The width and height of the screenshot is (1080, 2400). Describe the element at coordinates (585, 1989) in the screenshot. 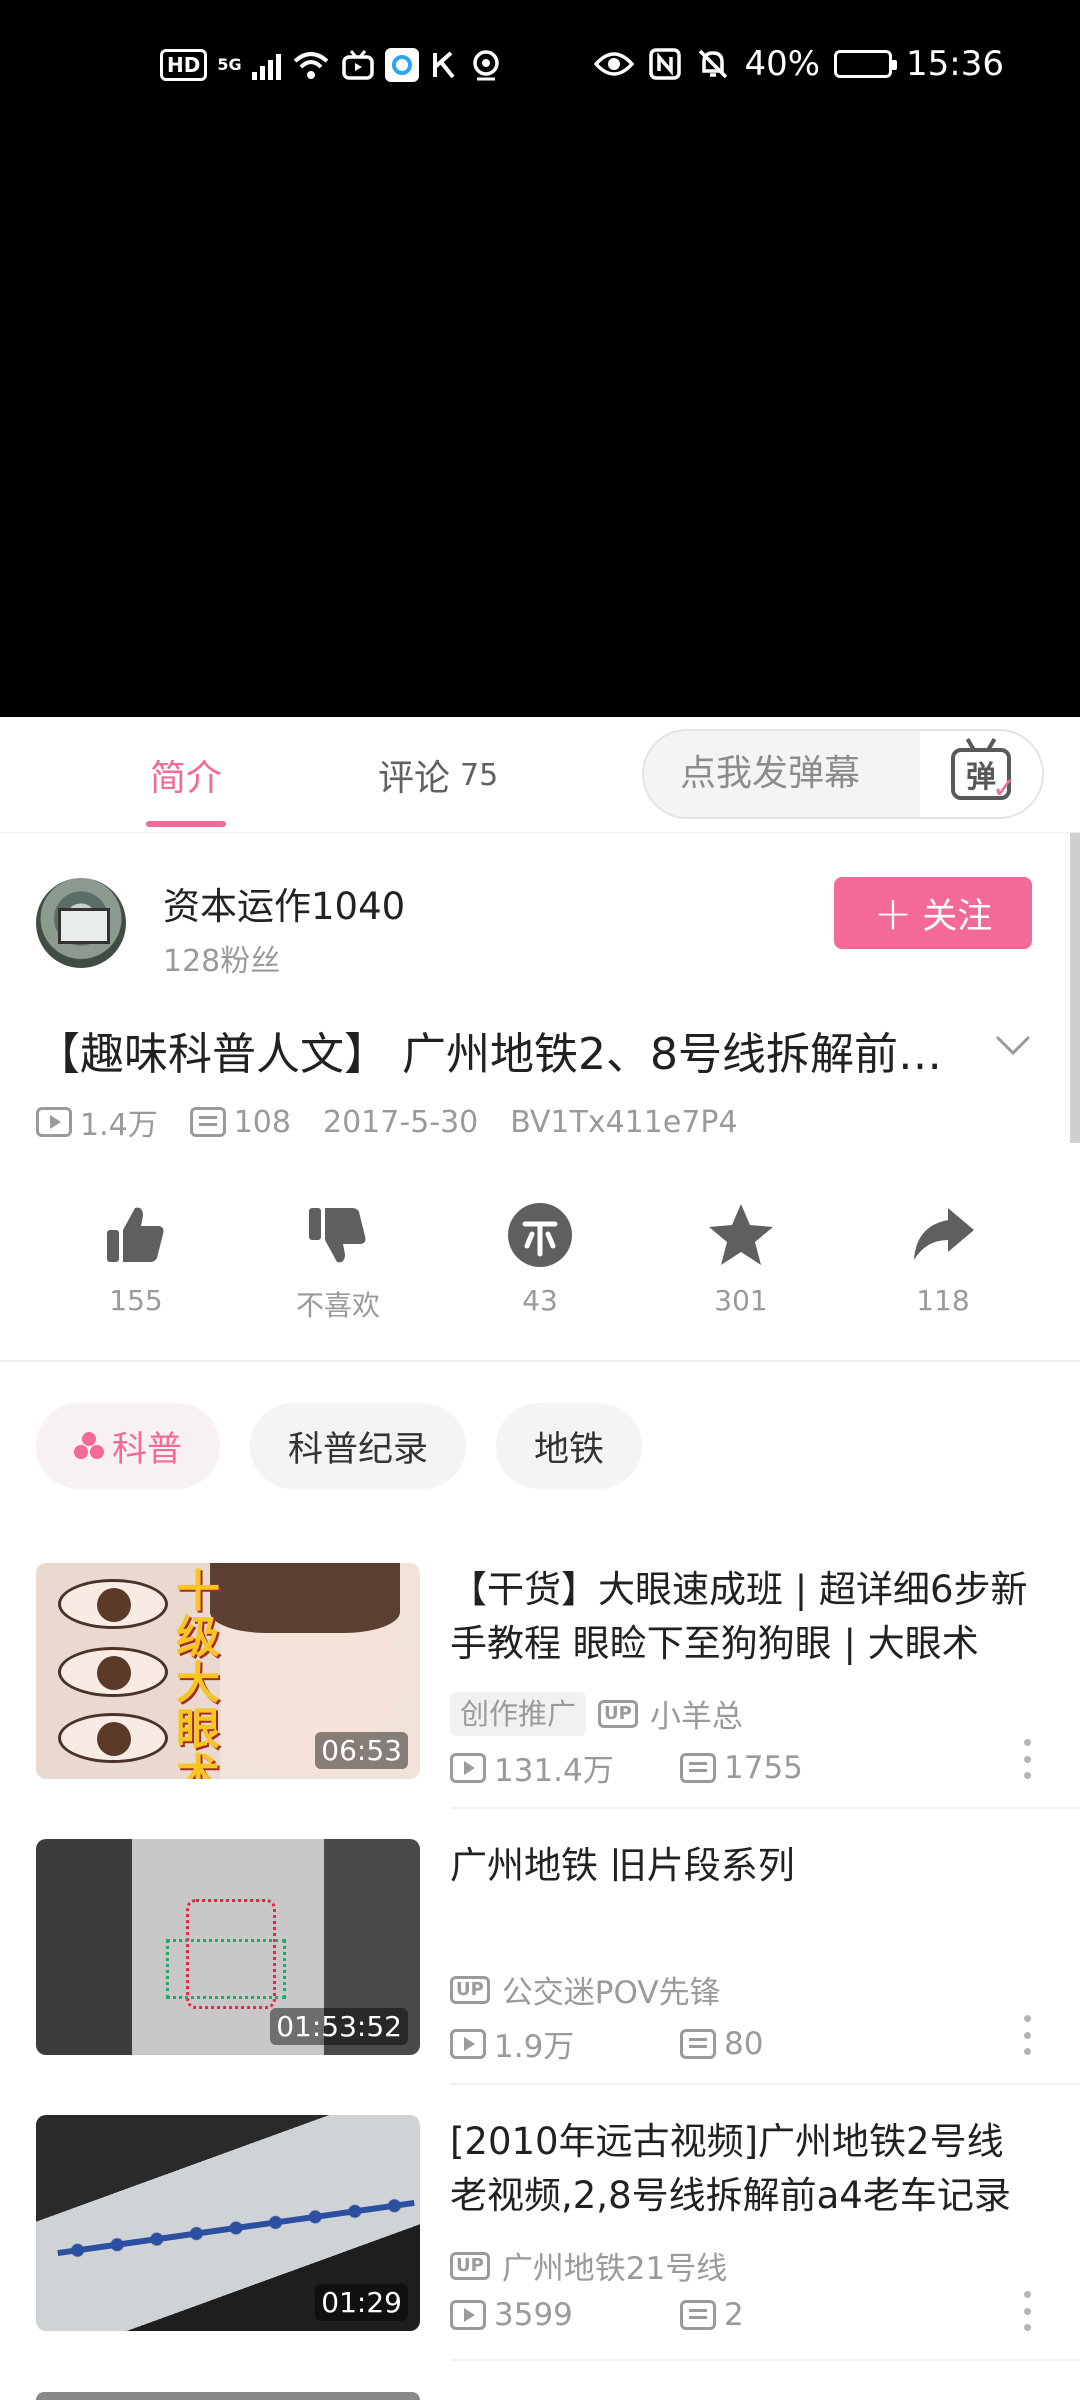

I see `video-owner: UP 公交迷POV先锋` at that location.